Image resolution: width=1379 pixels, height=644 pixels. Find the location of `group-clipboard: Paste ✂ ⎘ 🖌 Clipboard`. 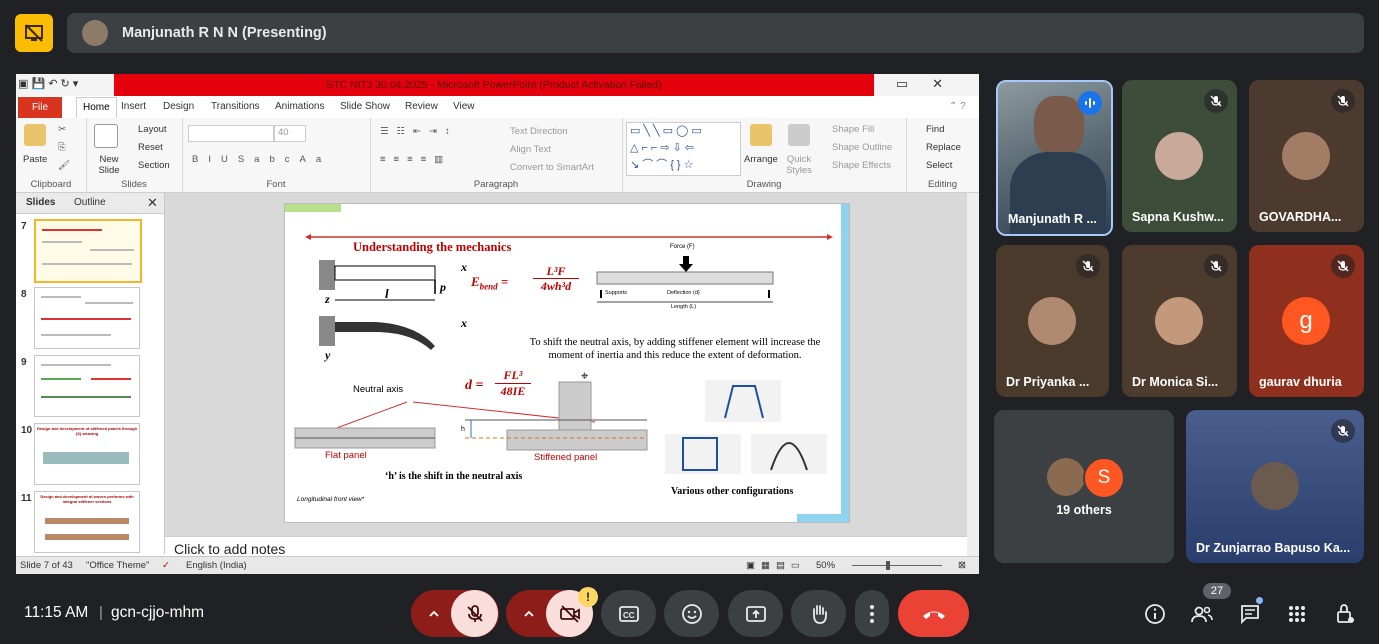

group-clipboard: Paste ✂ ⎘ 🖌 Clipboard is located at coordinates (51, 155).